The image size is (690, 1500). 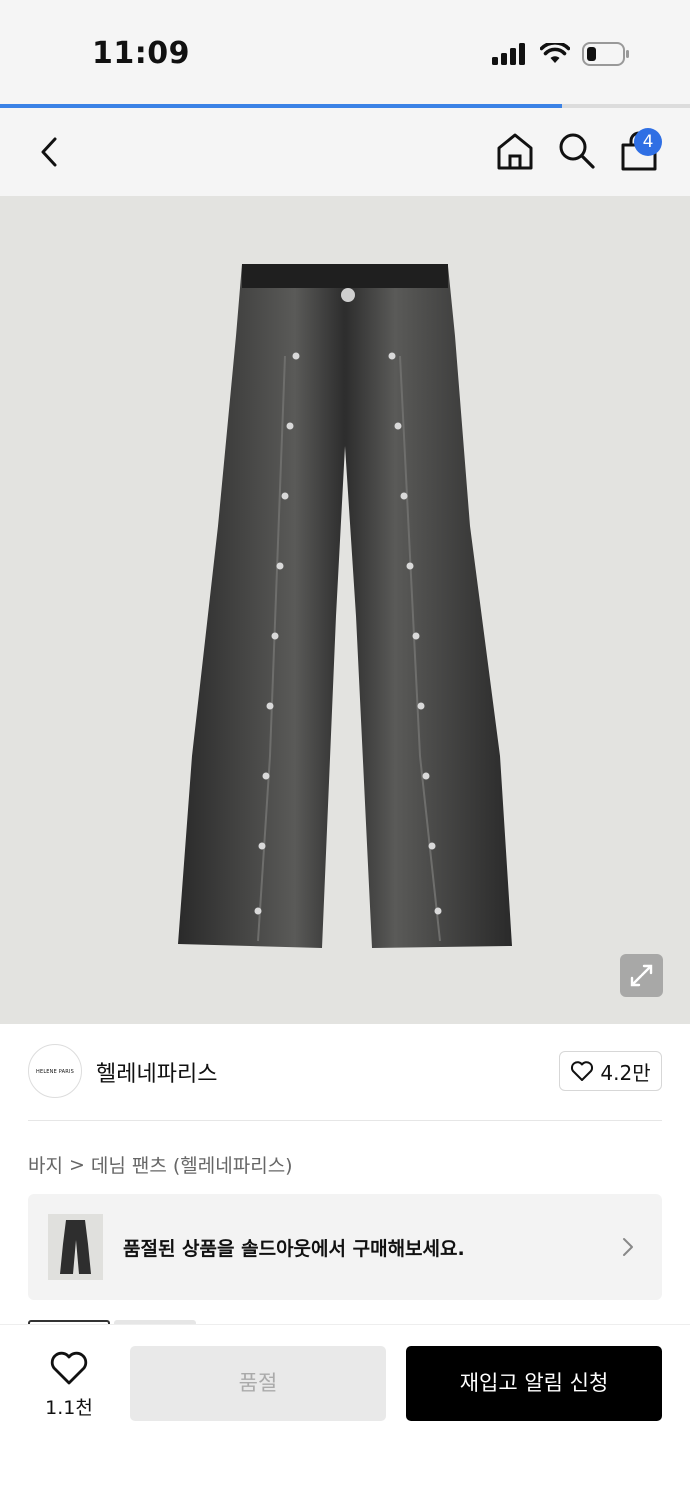 What do you see at coordinates (508, 54) in the screenshot?
I see `signal-icon` at bounding box center [508, 54].